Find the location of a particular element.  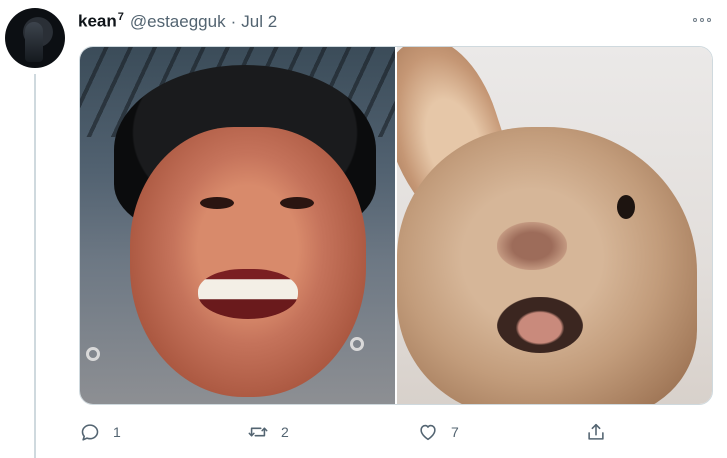

tweet-header: kean7 @estaegguk · Jul 2 is located at coordinates (177, 22).